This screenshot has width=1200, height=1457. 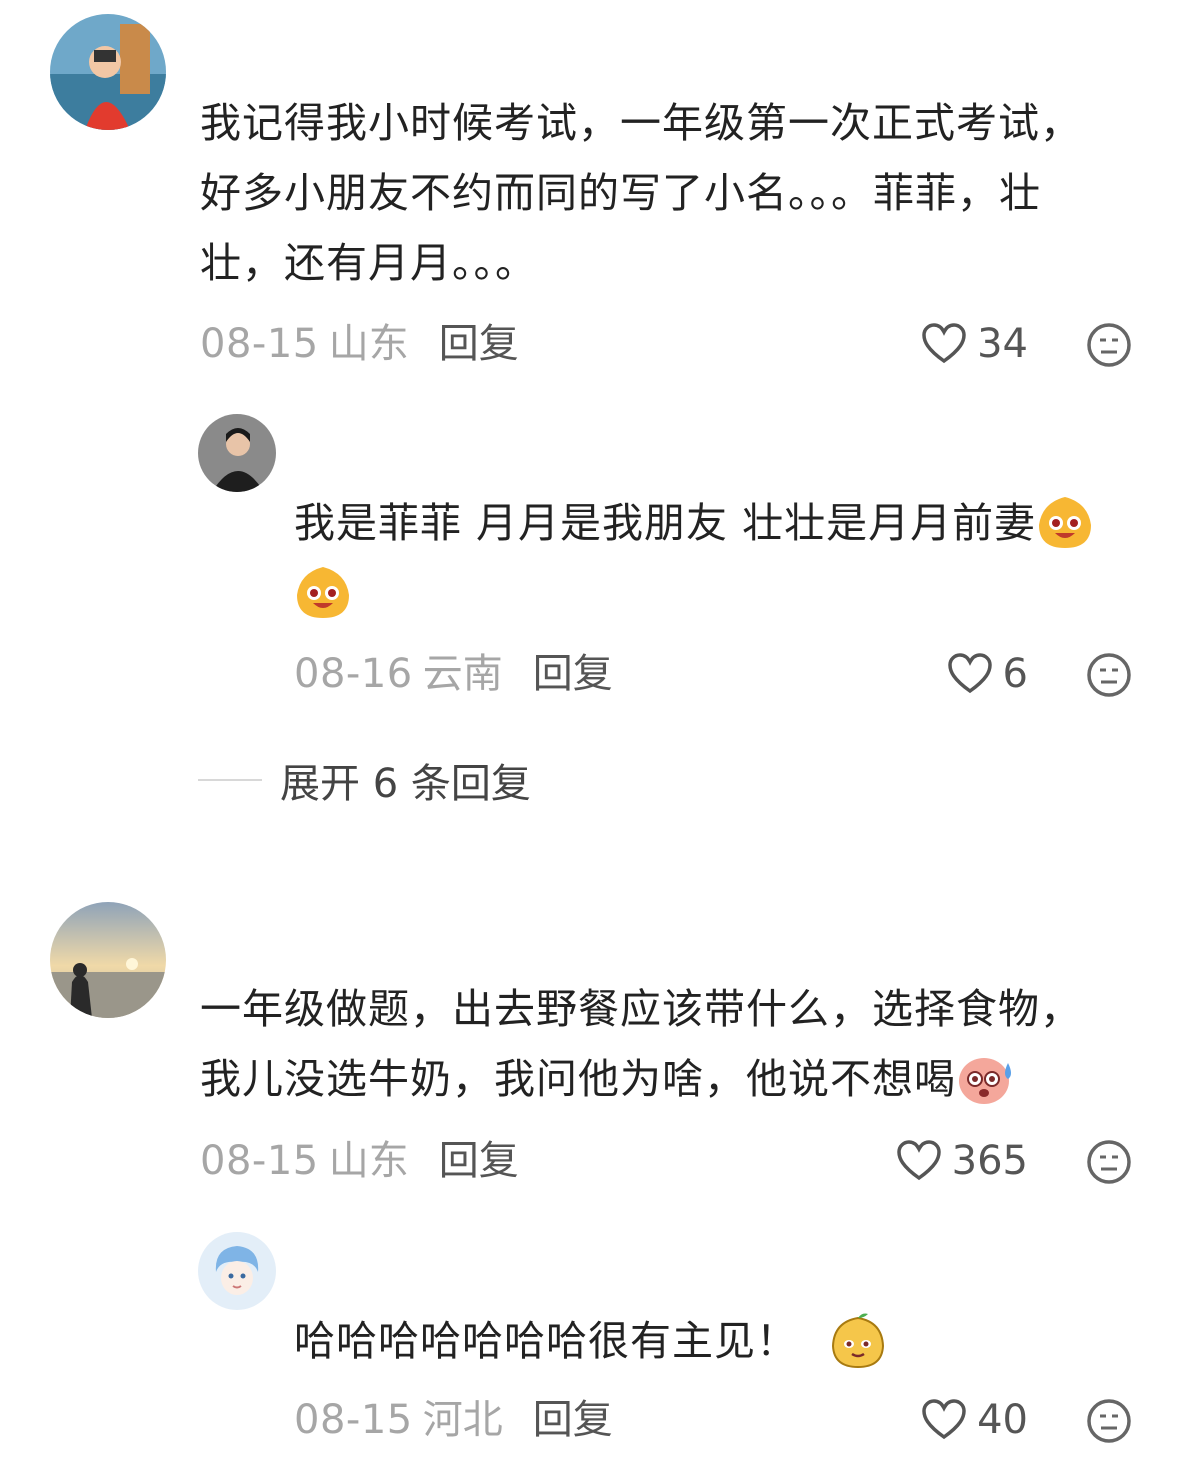 I want to click on reply-text-line: 我是菲菲 月月是我朋友 壮壮是月月前妻, so click(x=665, y=523).